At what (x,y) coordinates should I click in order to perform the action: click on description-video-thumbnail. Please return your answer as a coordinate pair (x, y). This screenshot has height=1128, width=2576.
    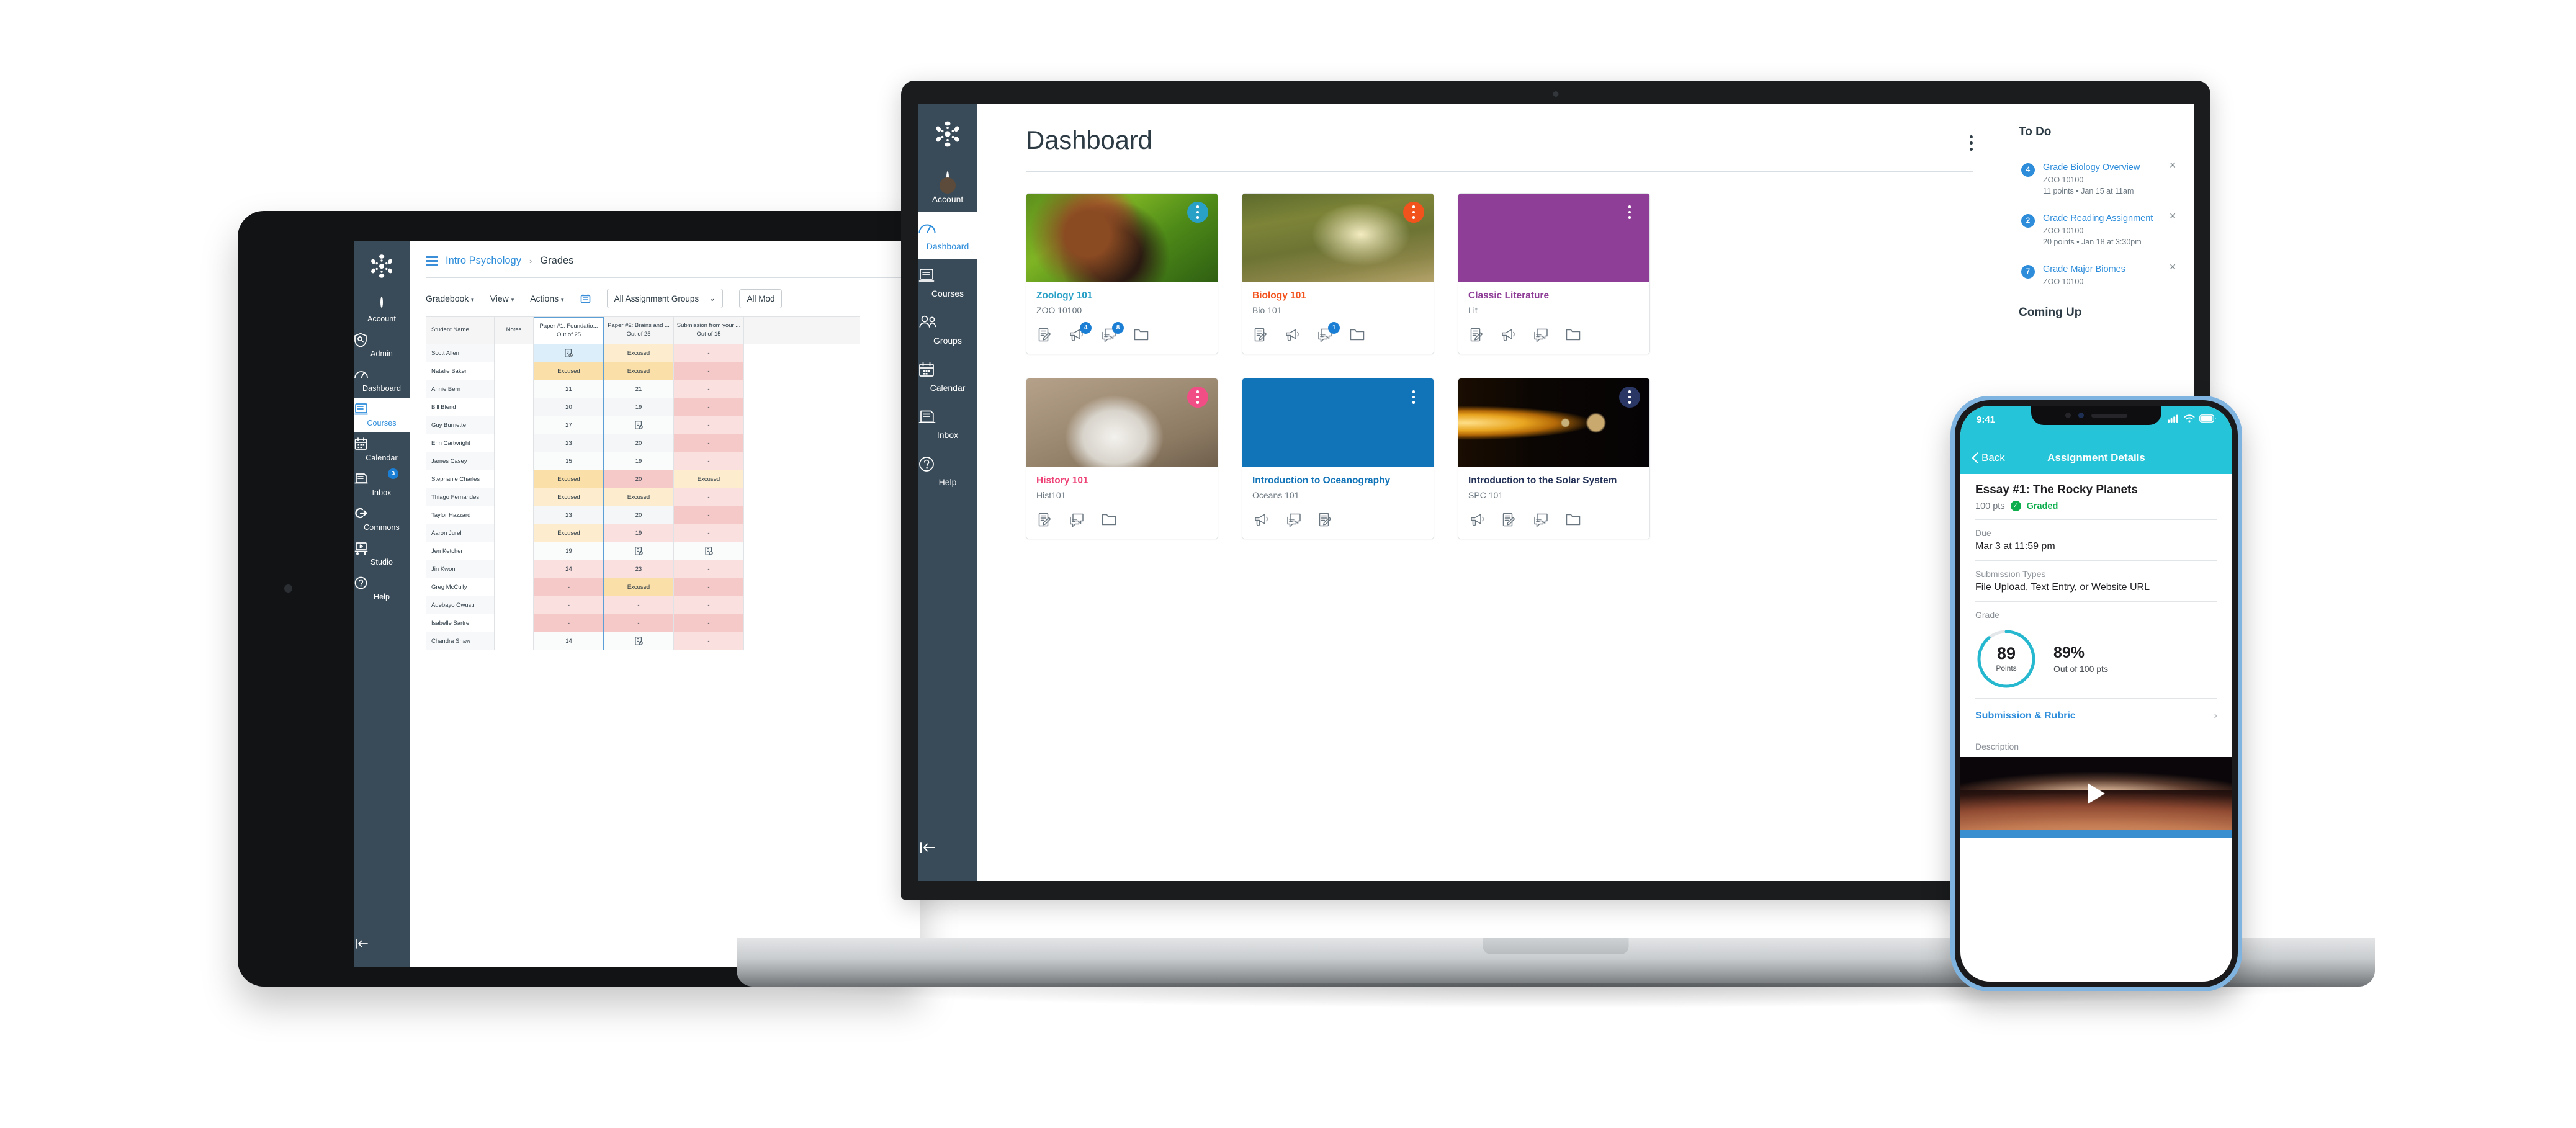
    Looking at the image, I should click on (2096, 793).